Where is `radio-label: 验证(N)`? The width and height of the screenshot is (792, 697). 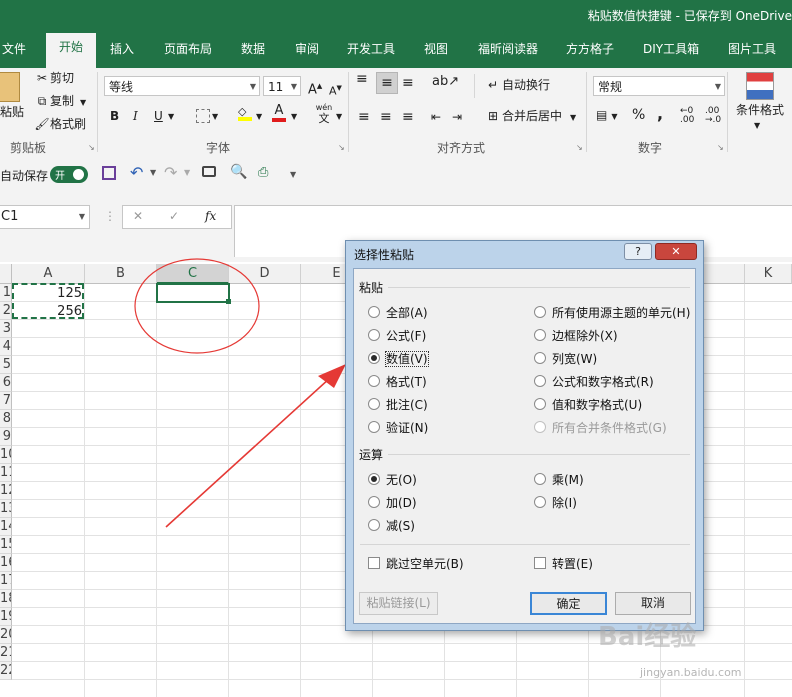 radio-label: 验证(N) is located at coordinates (407, 428).